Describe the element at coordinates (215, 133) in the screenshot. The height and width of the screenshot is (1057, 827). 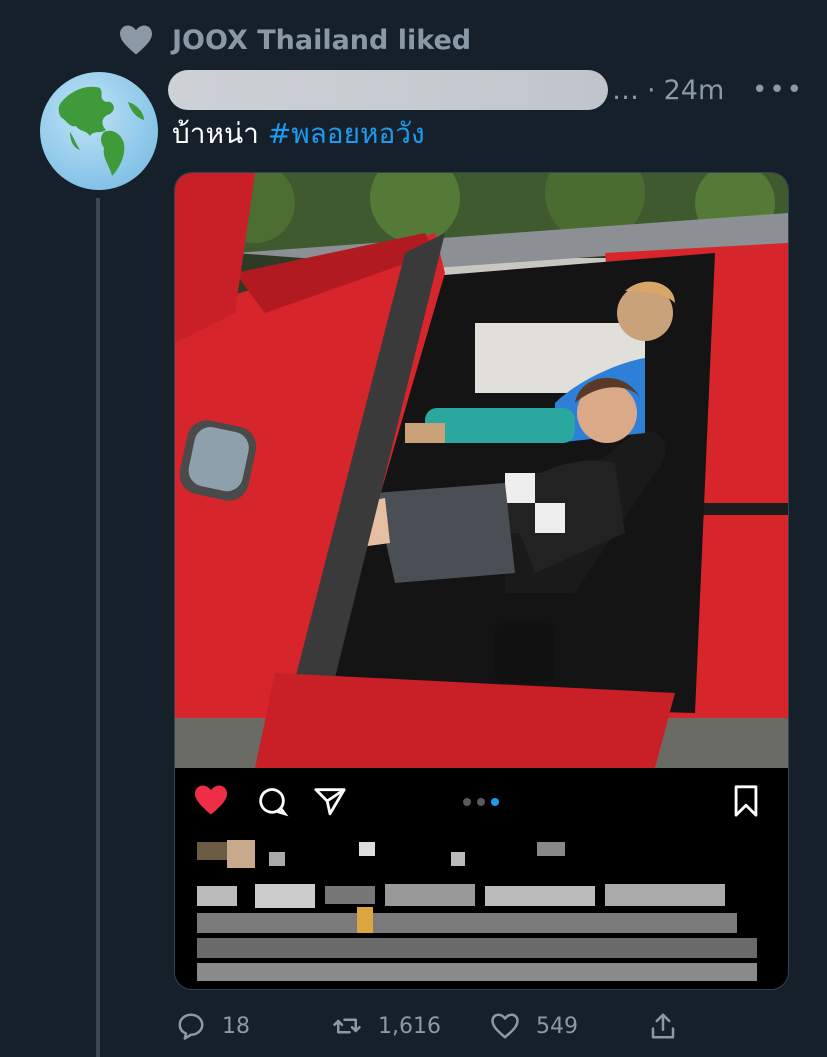
I see `tweet-body: บ้าหน่า` at that location.